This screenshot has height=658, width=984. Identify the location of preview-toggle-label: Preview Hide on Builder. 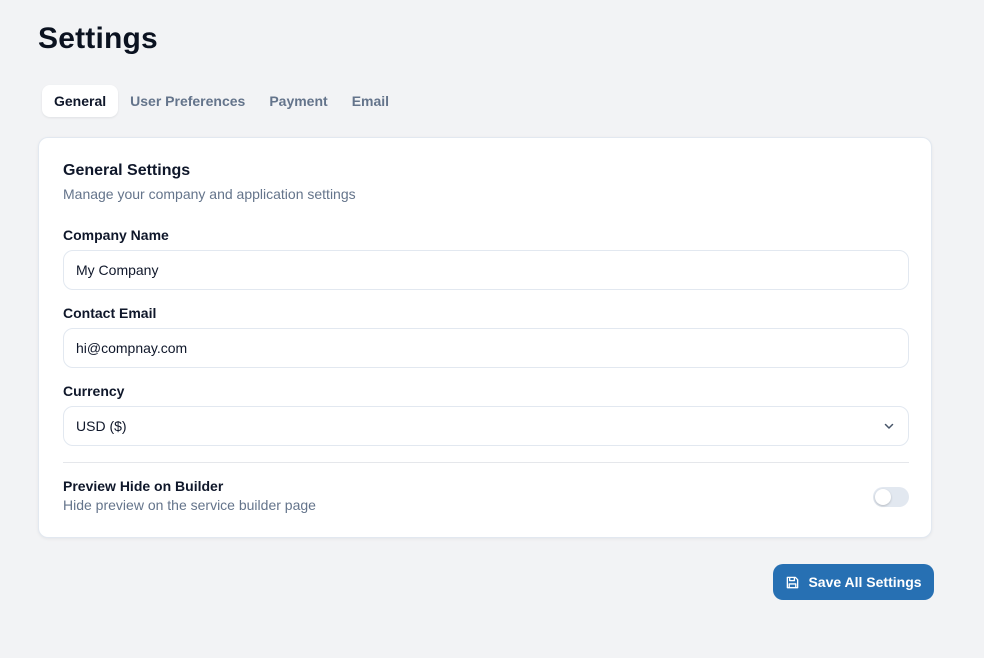
(143, 486).